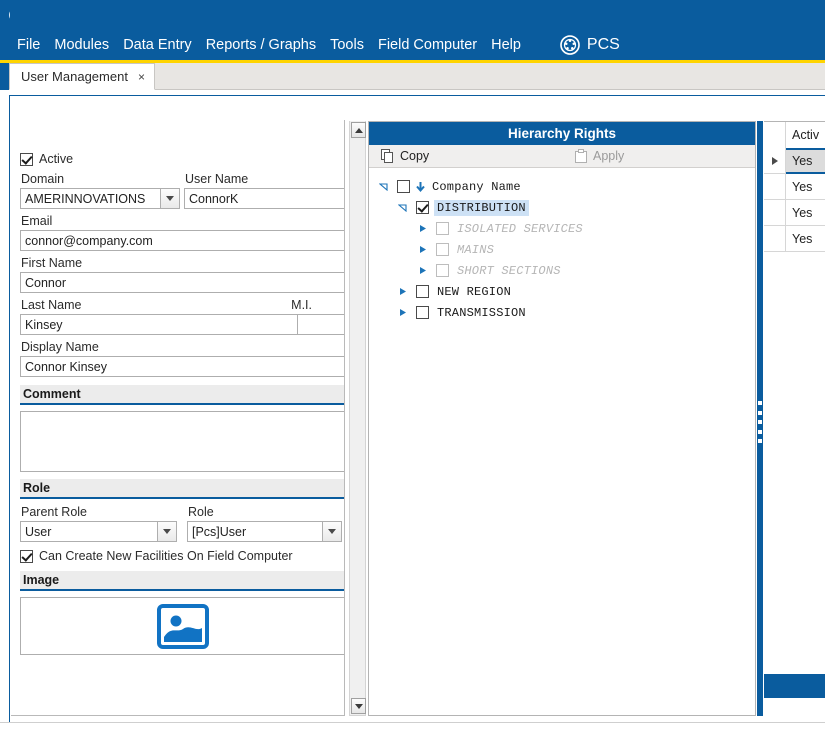 This screenshot has width=825, height=736. I want to click on form-vertical-scrollbar, so click(357, 418).